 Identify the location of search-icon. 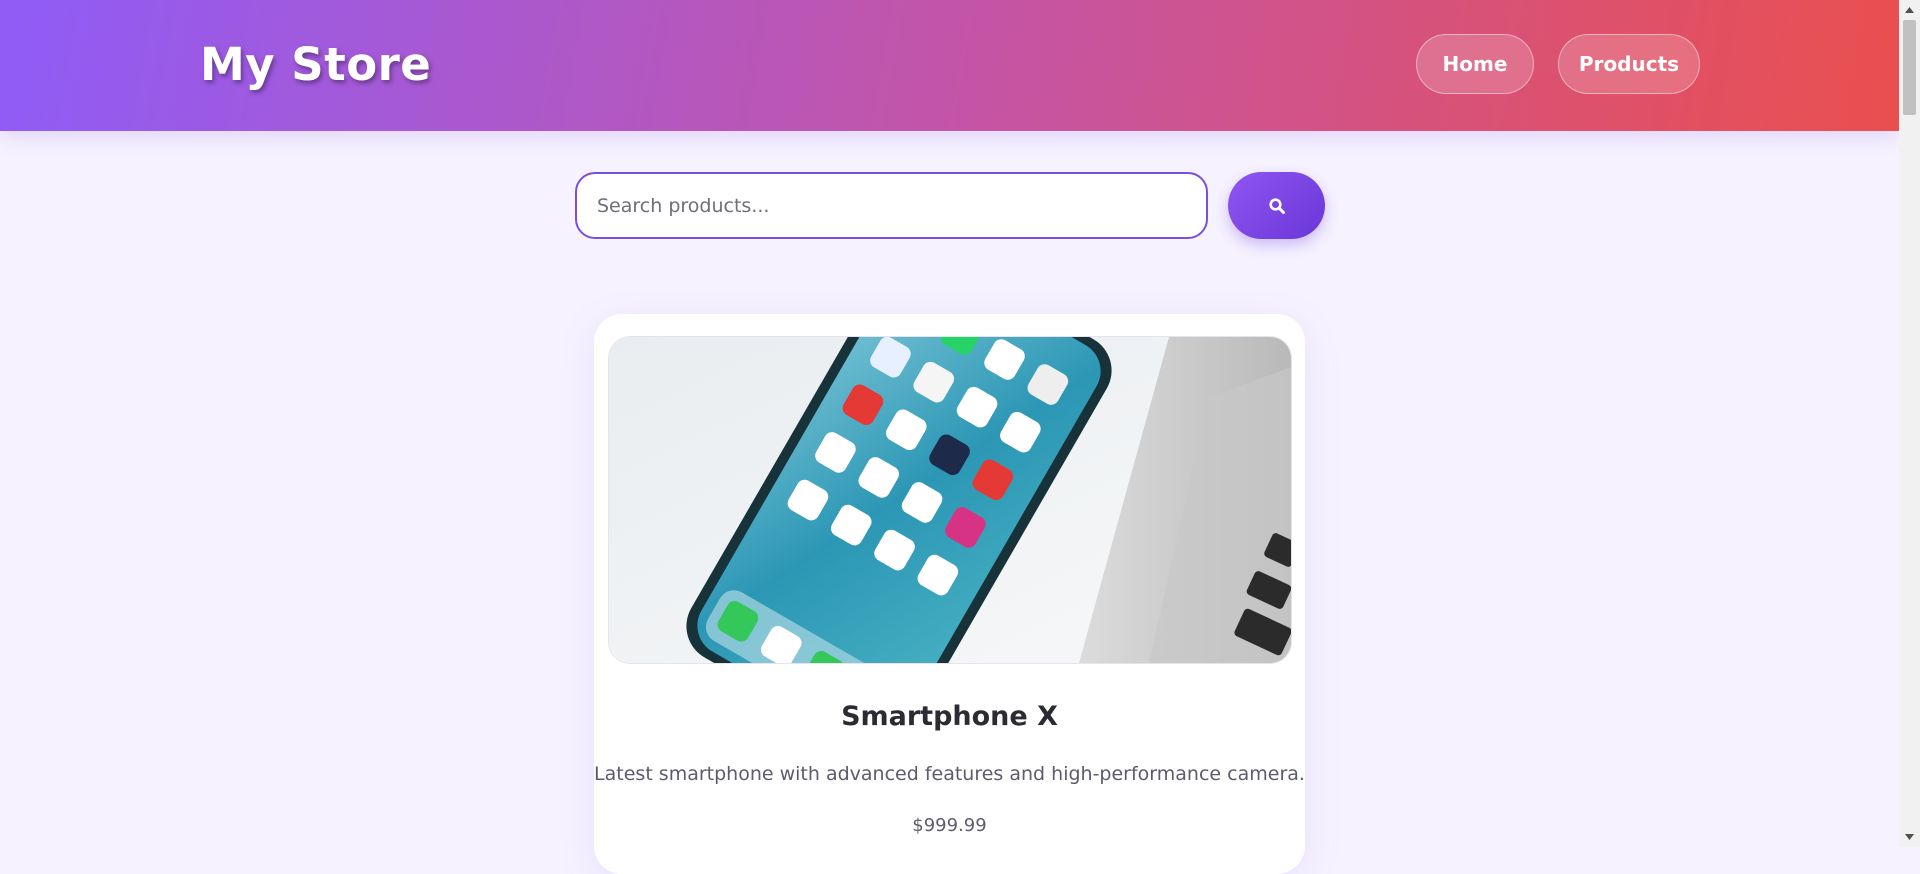
(1276, 205).